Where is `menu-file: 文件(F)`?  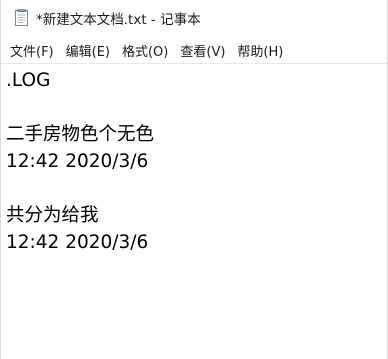 menu-file: 文件(F) is located at coordinates (30, 50).